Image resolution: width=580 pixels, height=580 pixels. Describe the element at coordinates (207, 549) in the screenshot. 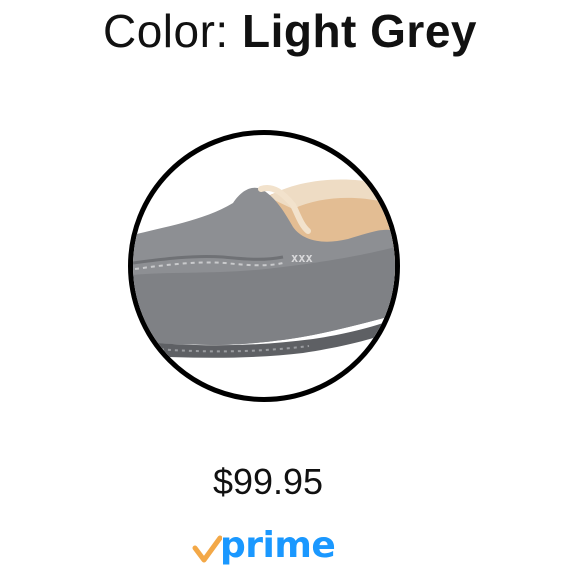

I see `prime-check-icon` at that location.